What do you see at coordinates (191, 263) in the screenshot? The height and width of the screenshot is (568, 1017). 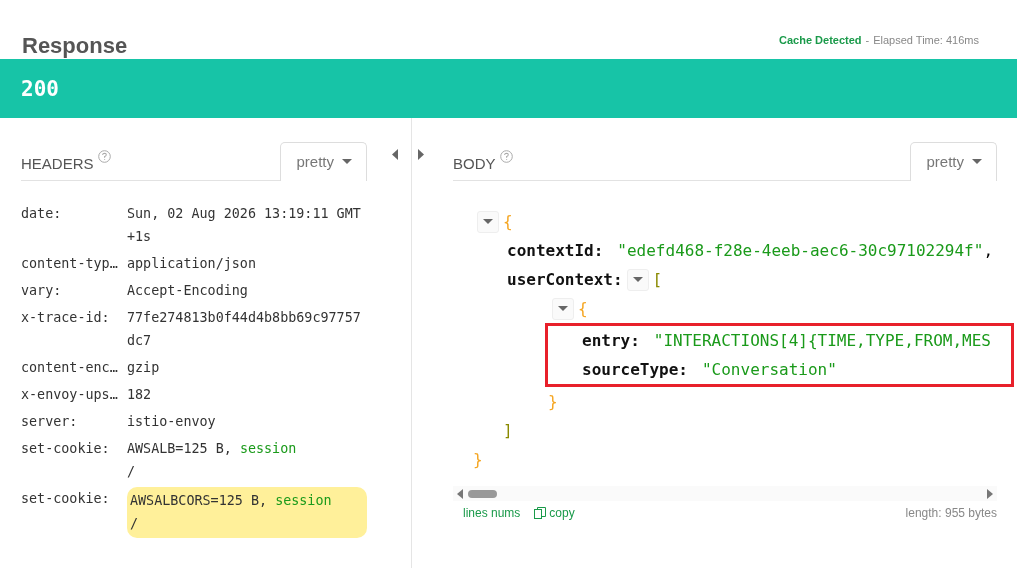 I see `header-value: application/json` at bounding box center [191, 263].